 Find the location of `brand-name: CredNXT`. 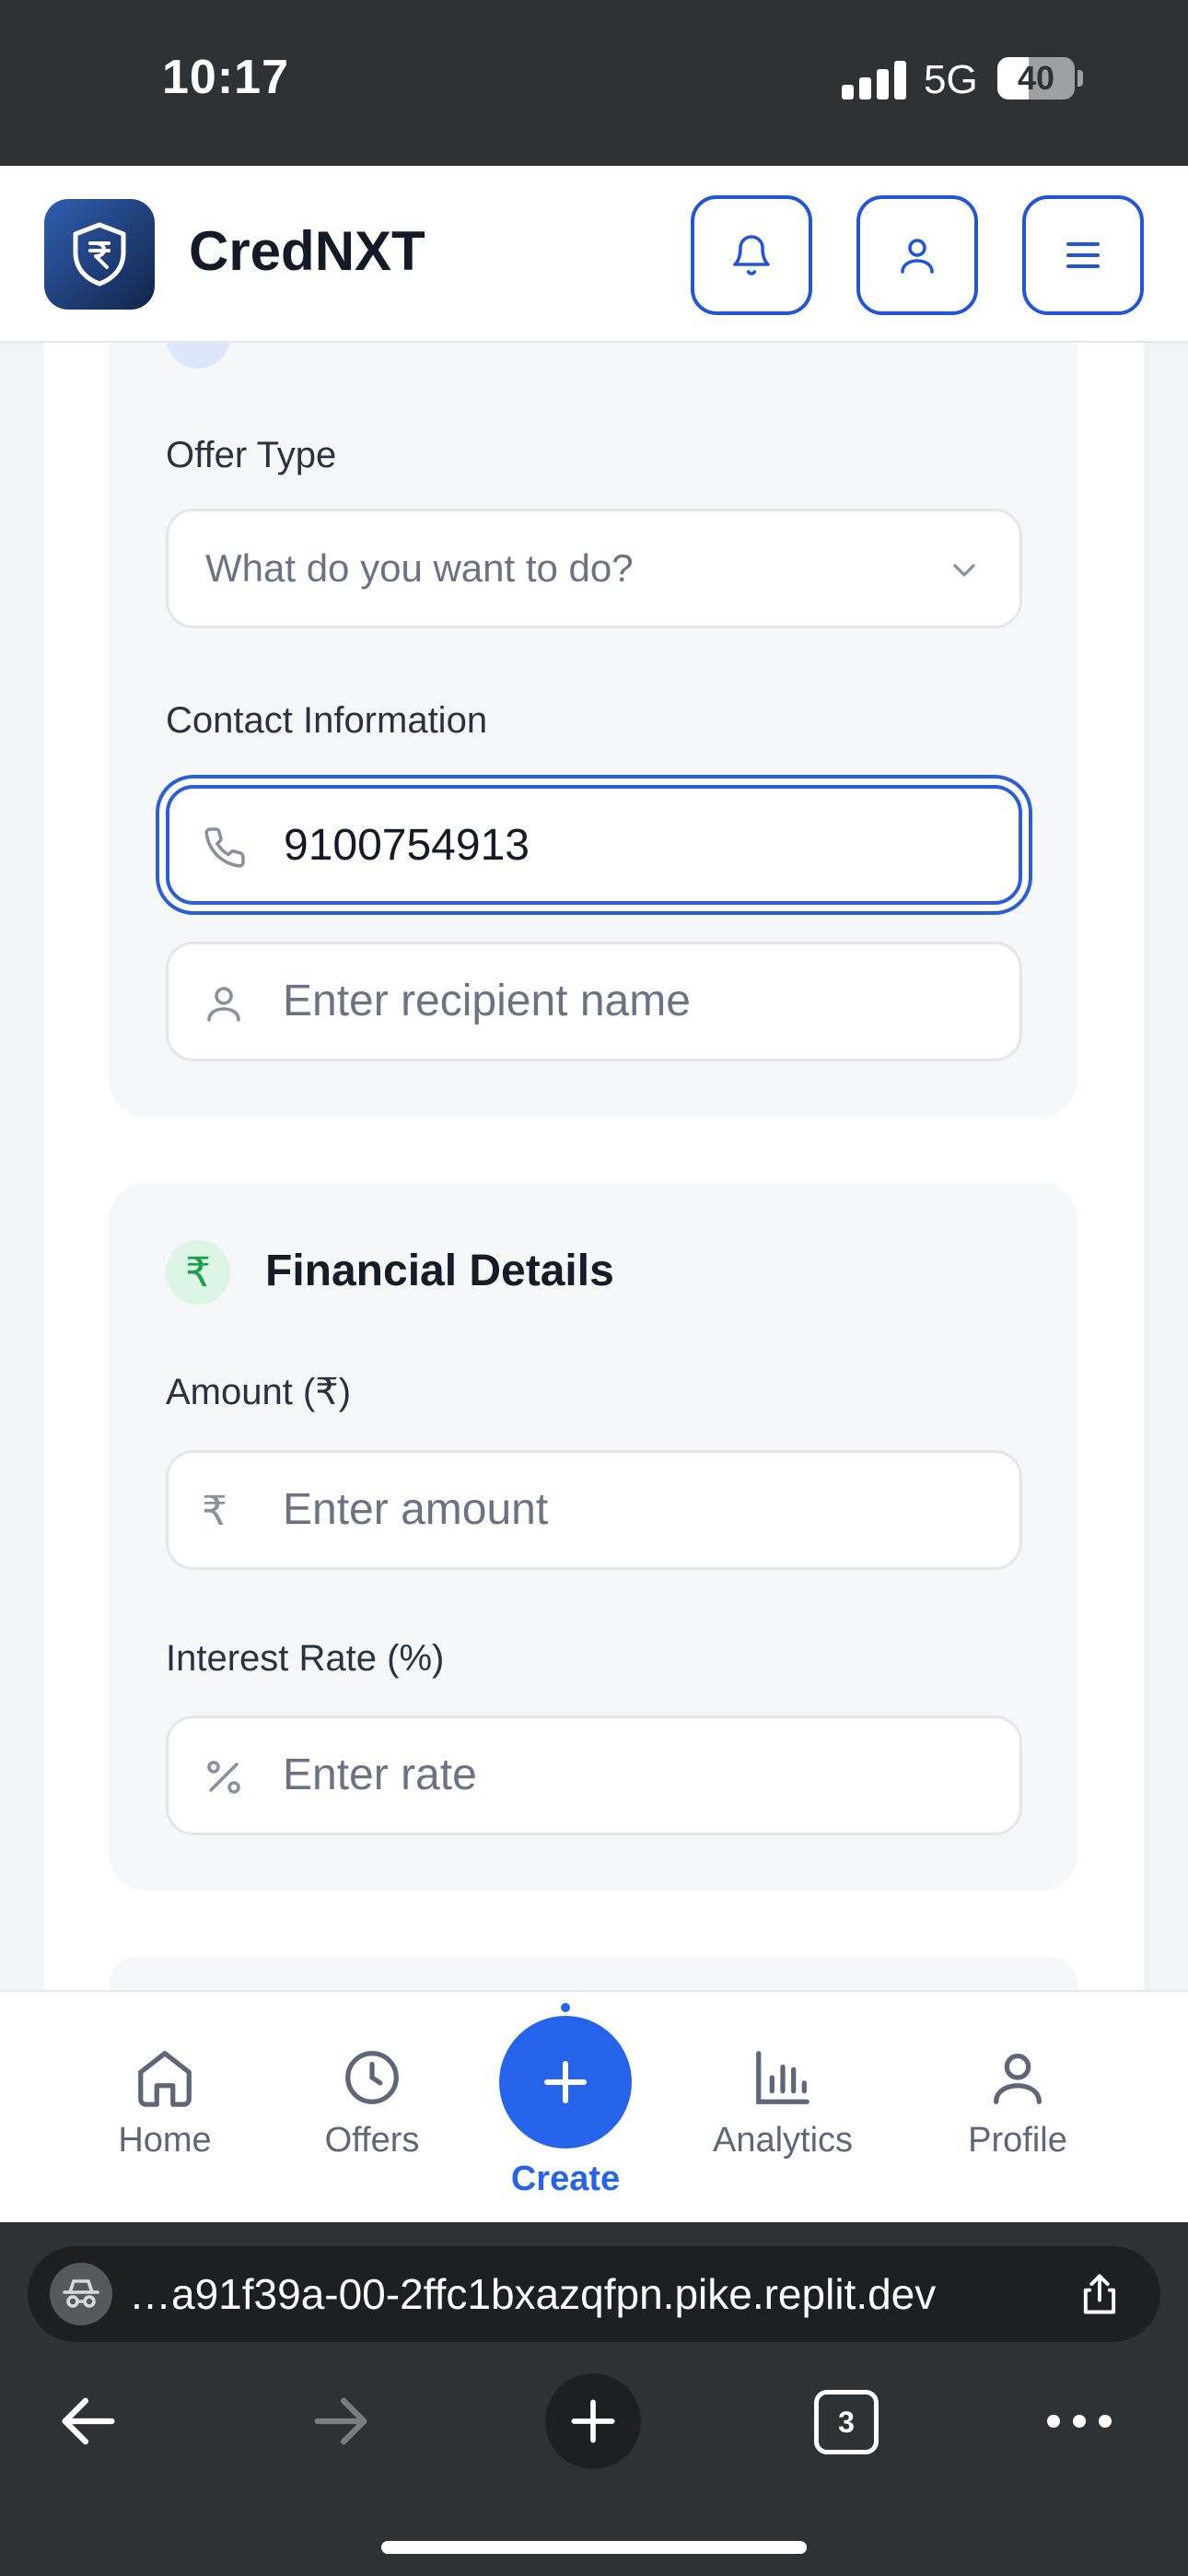

brand-name: CredNXT is located at coordinates (307, 251).